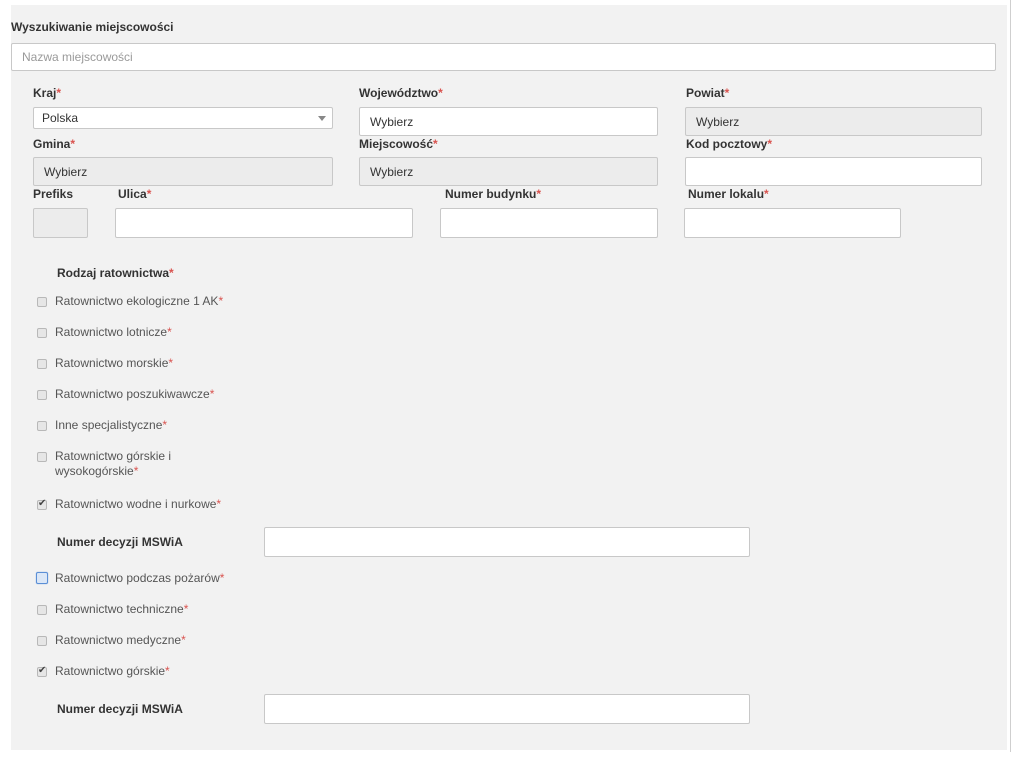  Describe the element at coordinates (392, 121) in the screenshot. I see `voivodeship-value: Wybierz` at that location.